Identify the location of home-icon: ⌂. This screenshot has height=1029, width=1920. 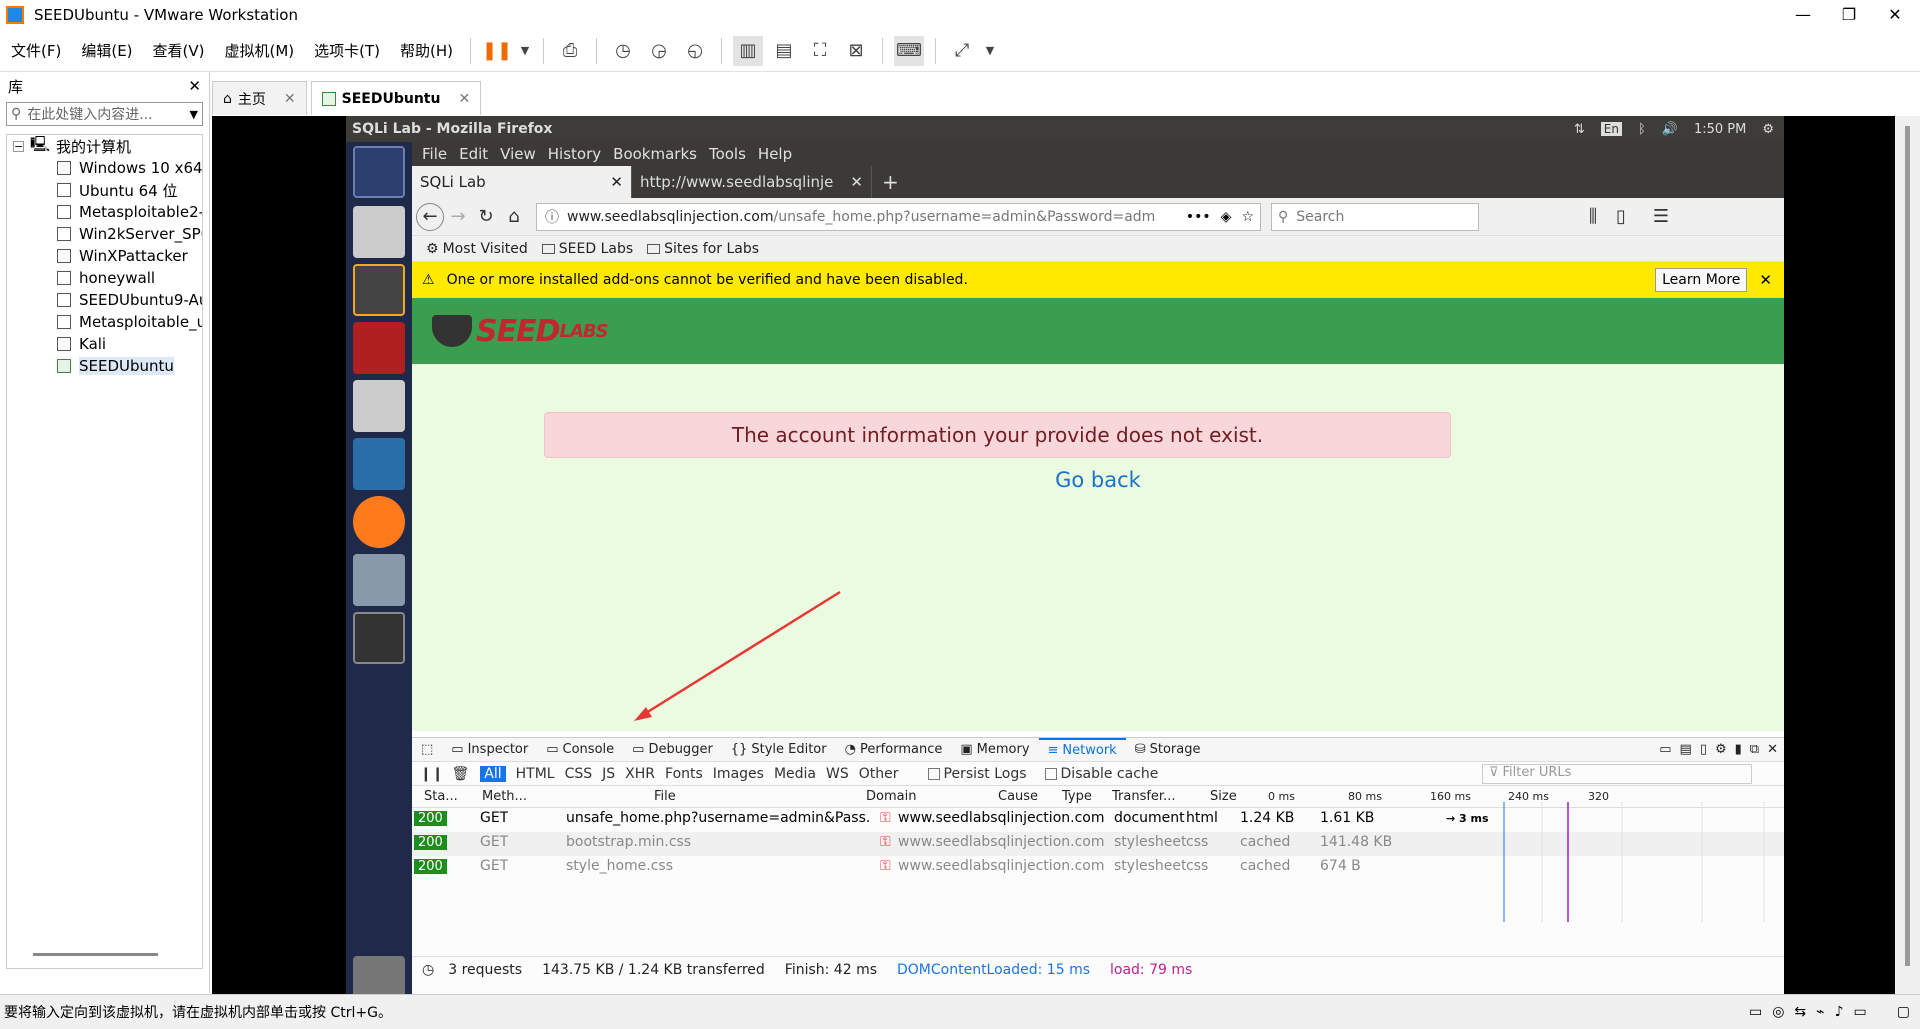
(514, 217).